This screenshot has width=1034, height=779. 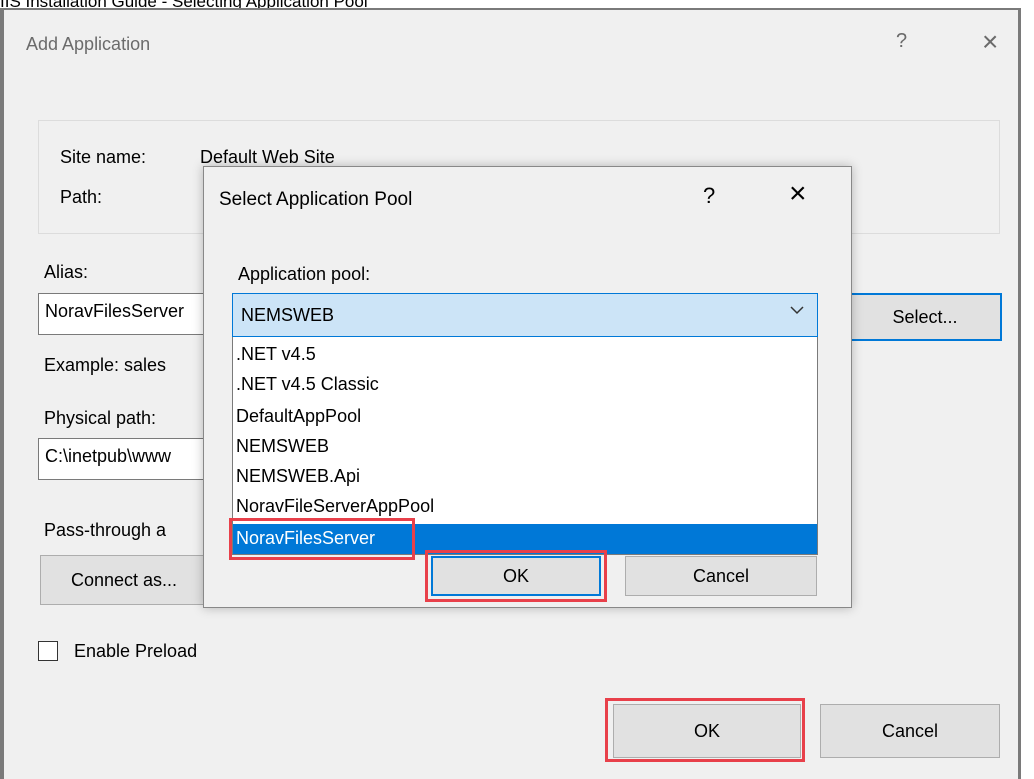 I want to click on help-icon: ?, so click(x=901, y=41).